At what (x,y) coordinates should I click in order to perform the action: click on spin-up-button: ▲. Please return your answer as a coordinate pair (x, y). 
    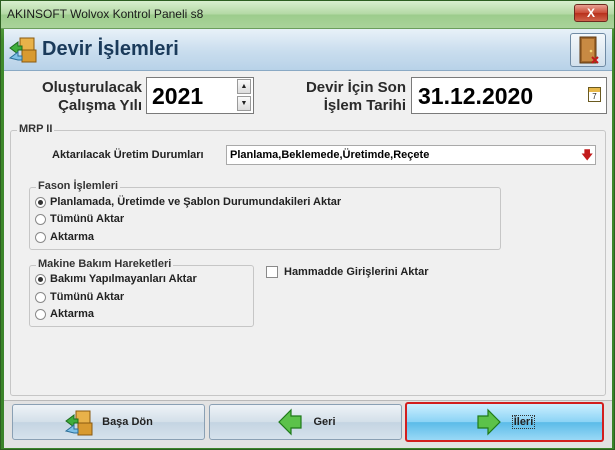
    Looking at the image, I should click on (244, 86).